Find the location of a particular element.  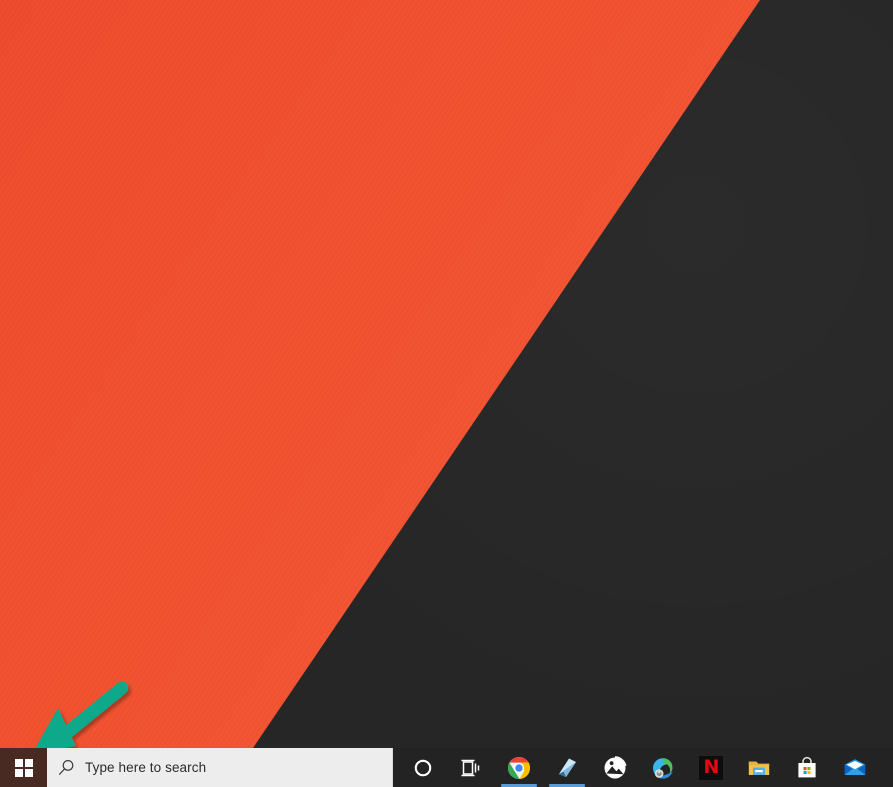

taskbar-item-microsoft-edge is located at coordinates (663, 767).